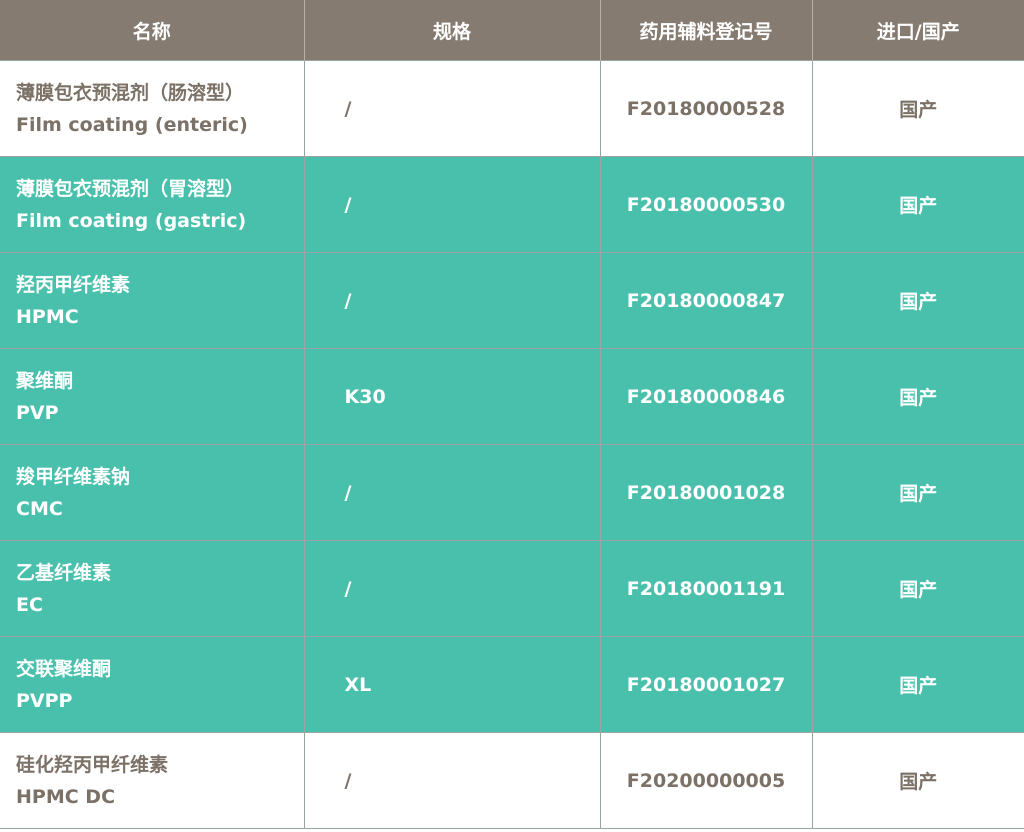 The image size is (1024, 832). What do you see at coordinates (706, 300) in the screenshot?
I see `registration-cell: F20180000847` at bounding box center [706, 300].